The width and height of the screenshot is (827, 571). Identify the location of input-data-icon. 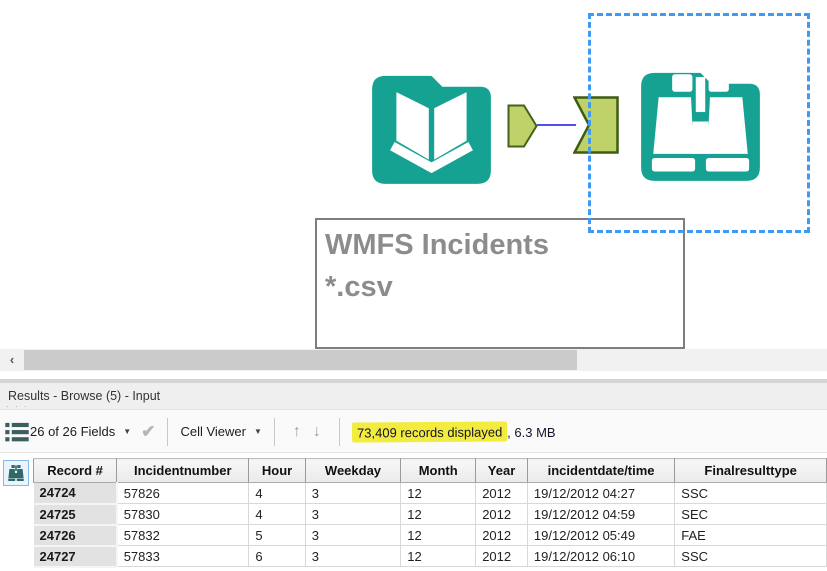
(431, 129).